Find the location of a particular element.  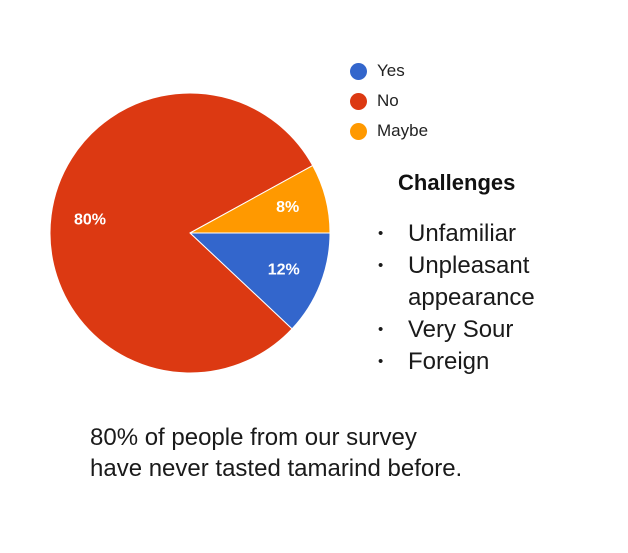

challenge-text: Very Sour is located at coordinates (461, 329).